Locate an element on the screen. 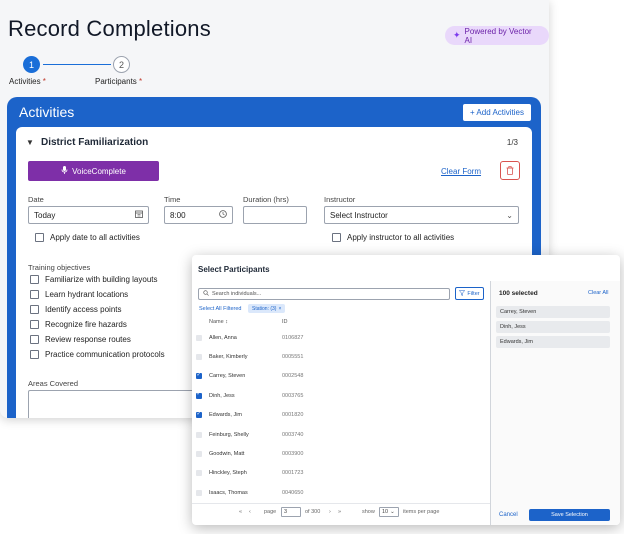  selected-count: 100 selected is located at coordinates (518, 293).